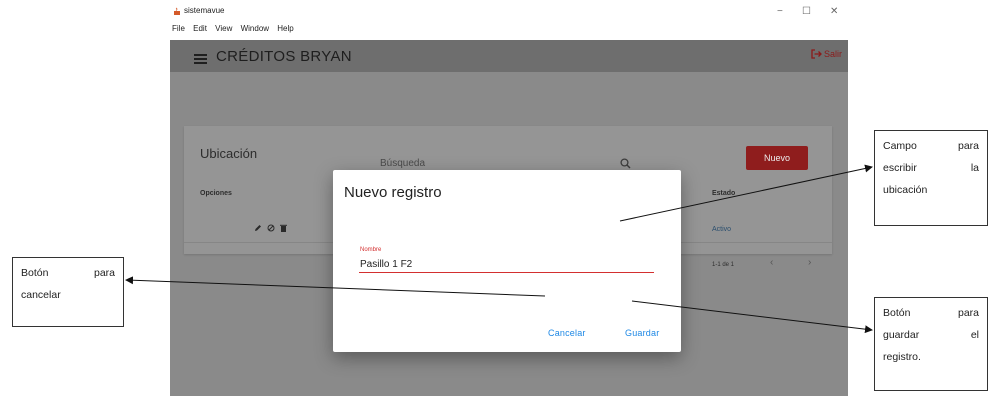 This screenshot has height=396, width=992. Describe the element at coordinates (746, 193) in the screenshot. I see `arrow-to-field-callout` at that location.